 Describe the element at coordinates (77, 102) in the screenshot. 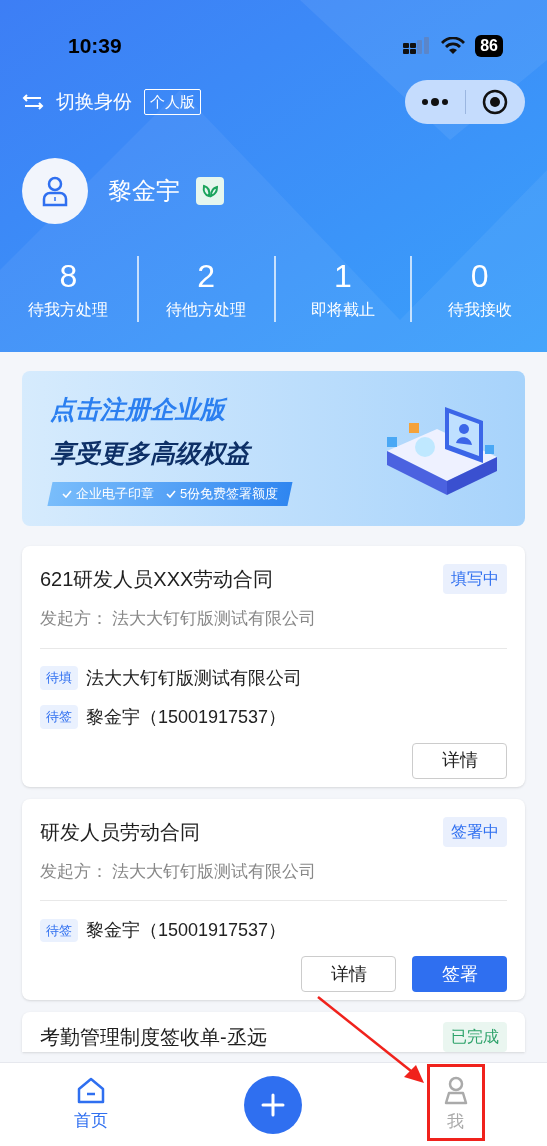

I see `switch-identity-button: 切换身份` at that location.